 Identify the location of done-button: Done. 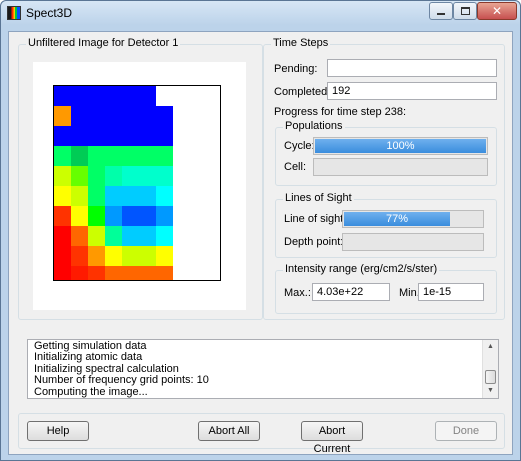
(466, 431).